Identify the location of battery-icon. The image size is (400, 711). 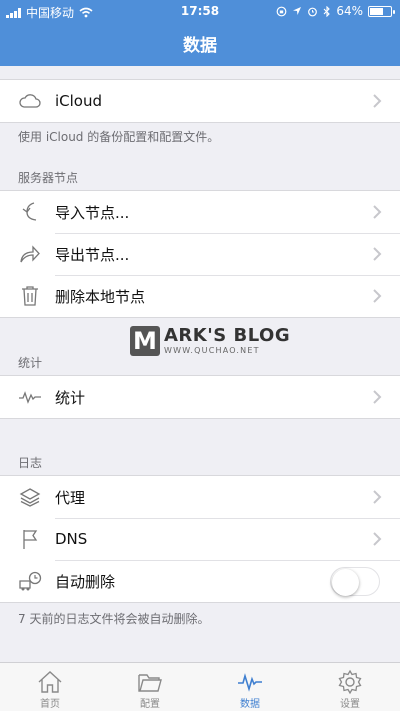
(381, 11).